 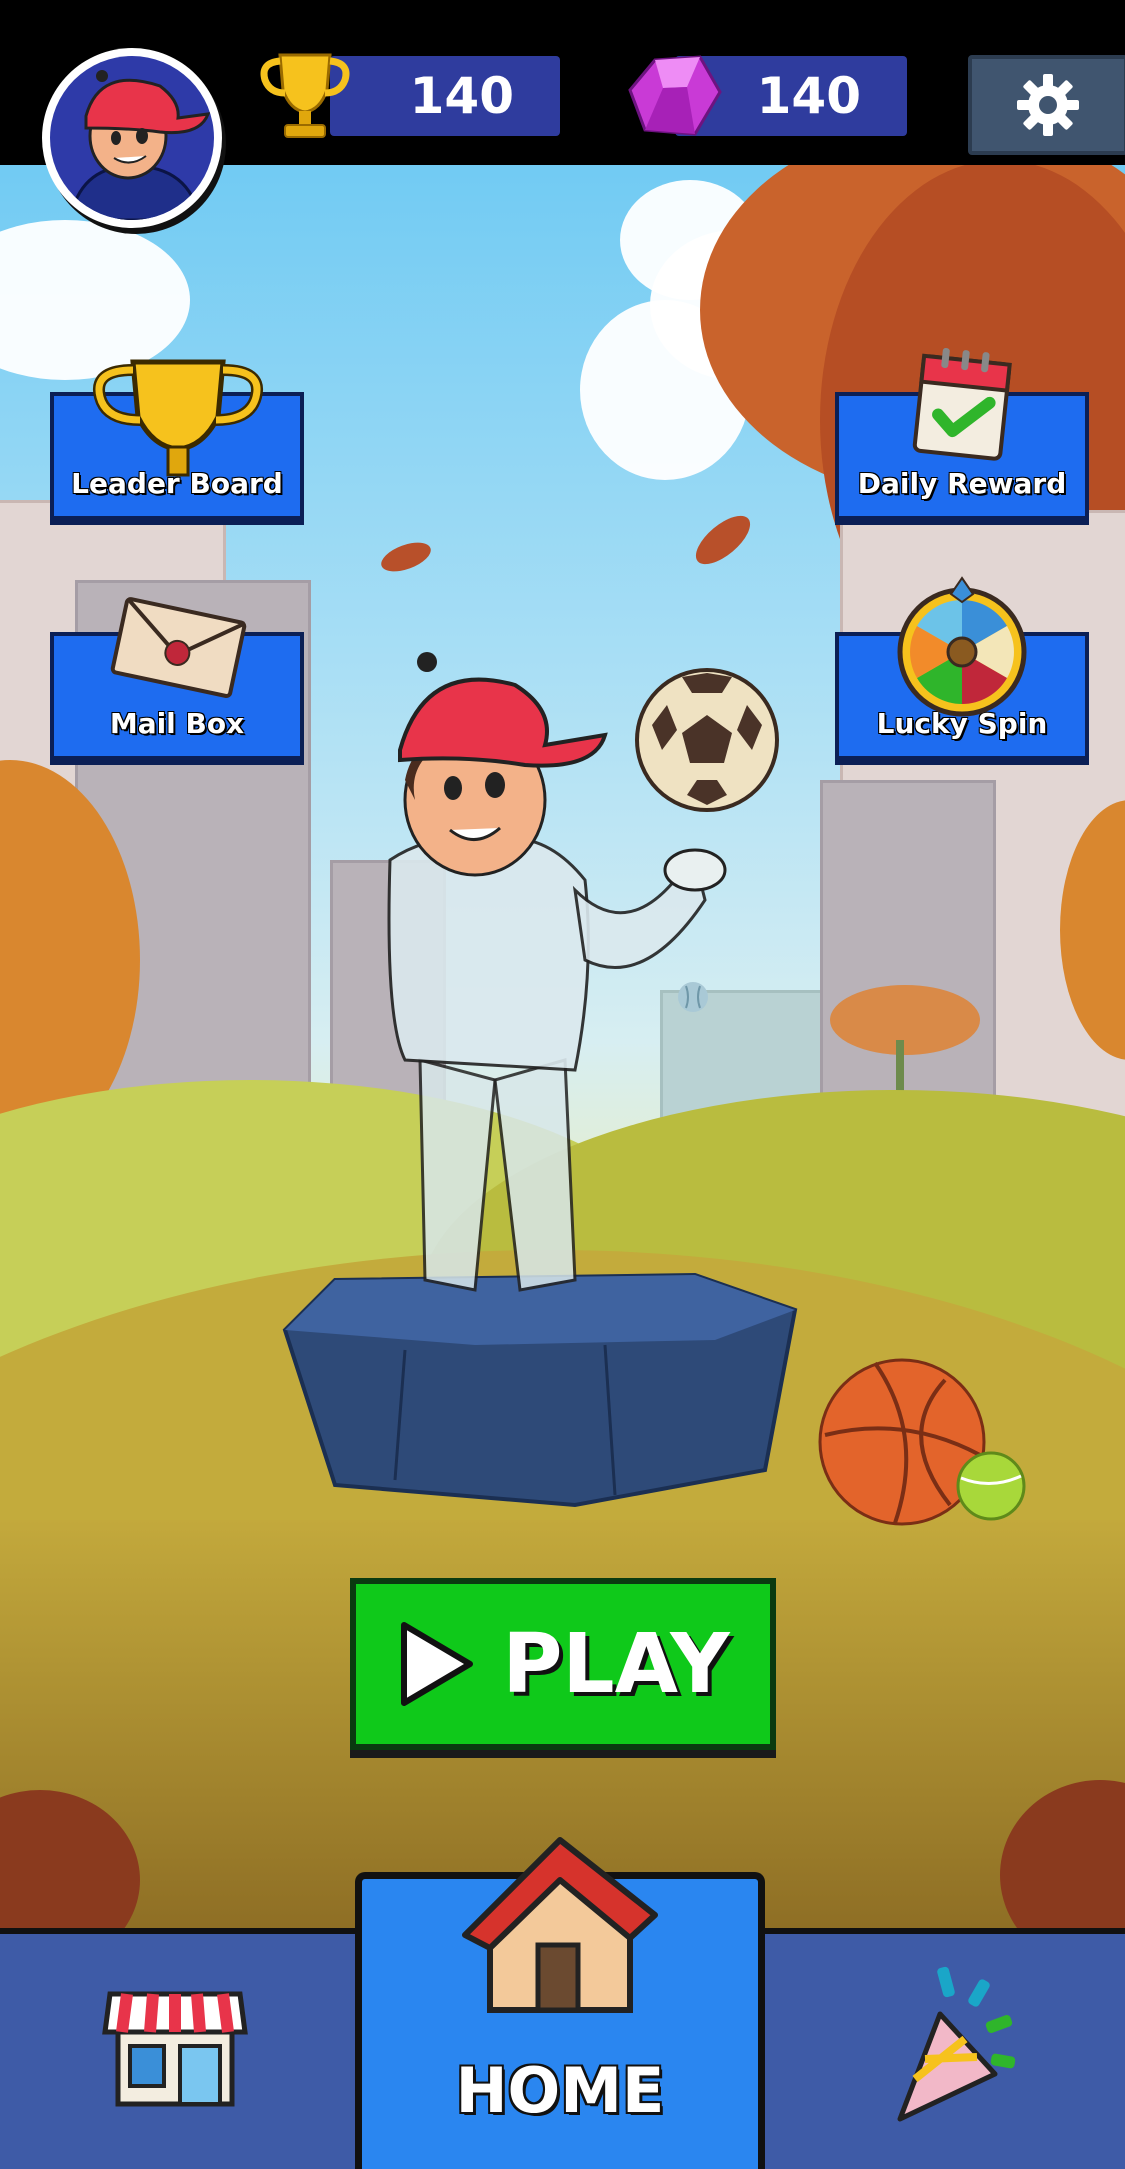 What do you see at coordinates (905, 1020) in the screenshot?
I see `small-tree` at bounding box center [905, 1020].